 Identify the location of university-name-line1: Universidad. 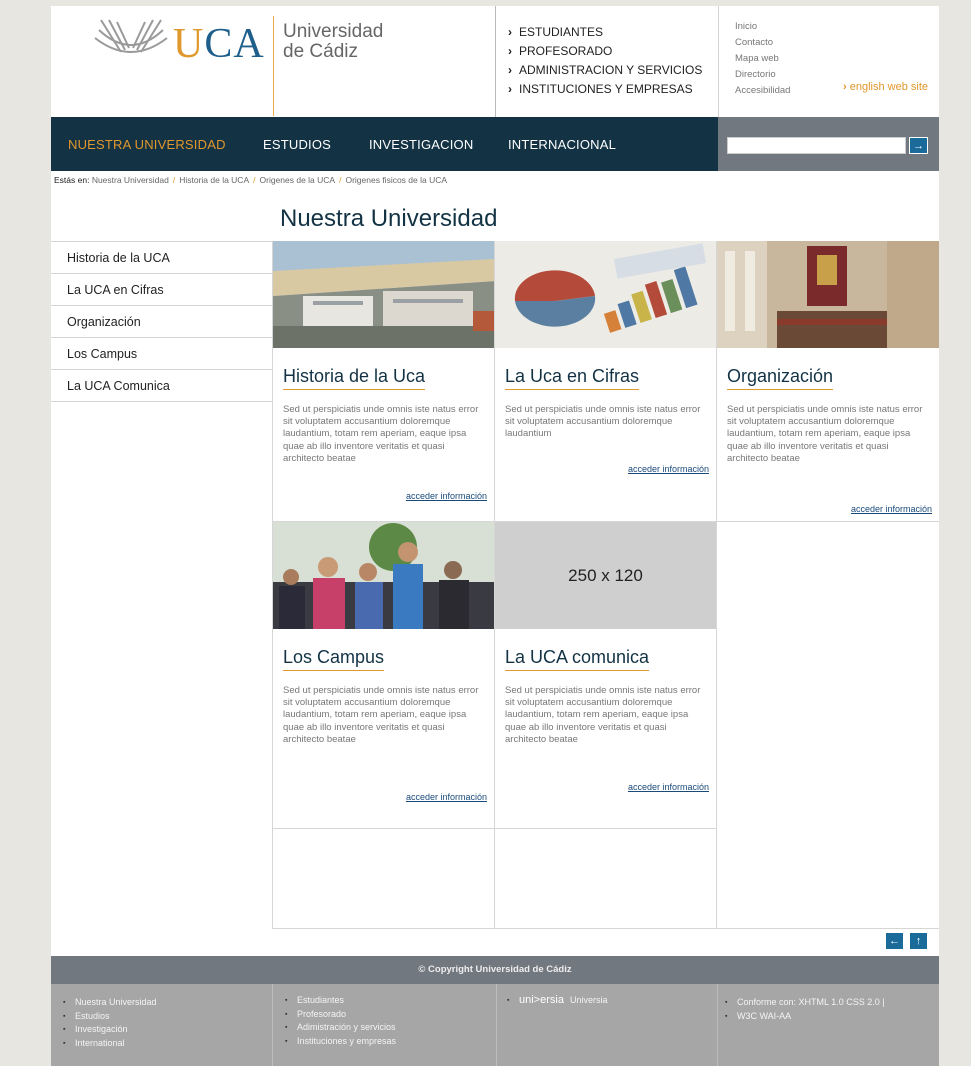
(333, 31).